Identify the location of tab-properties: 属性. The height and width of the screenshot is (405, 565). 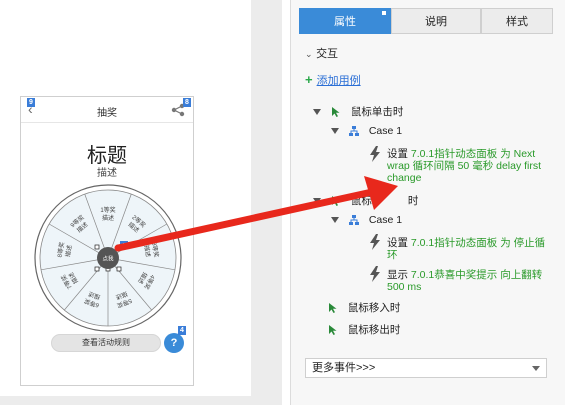
(345, 21).